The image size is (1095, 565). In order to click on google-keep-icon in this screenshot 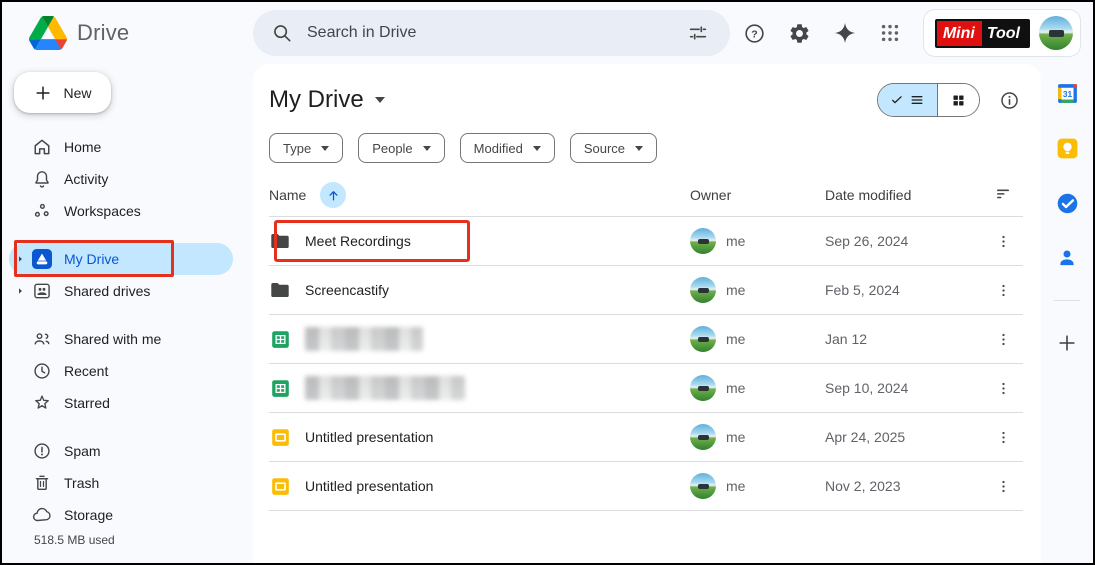, I will do `click(1067, 148)`.